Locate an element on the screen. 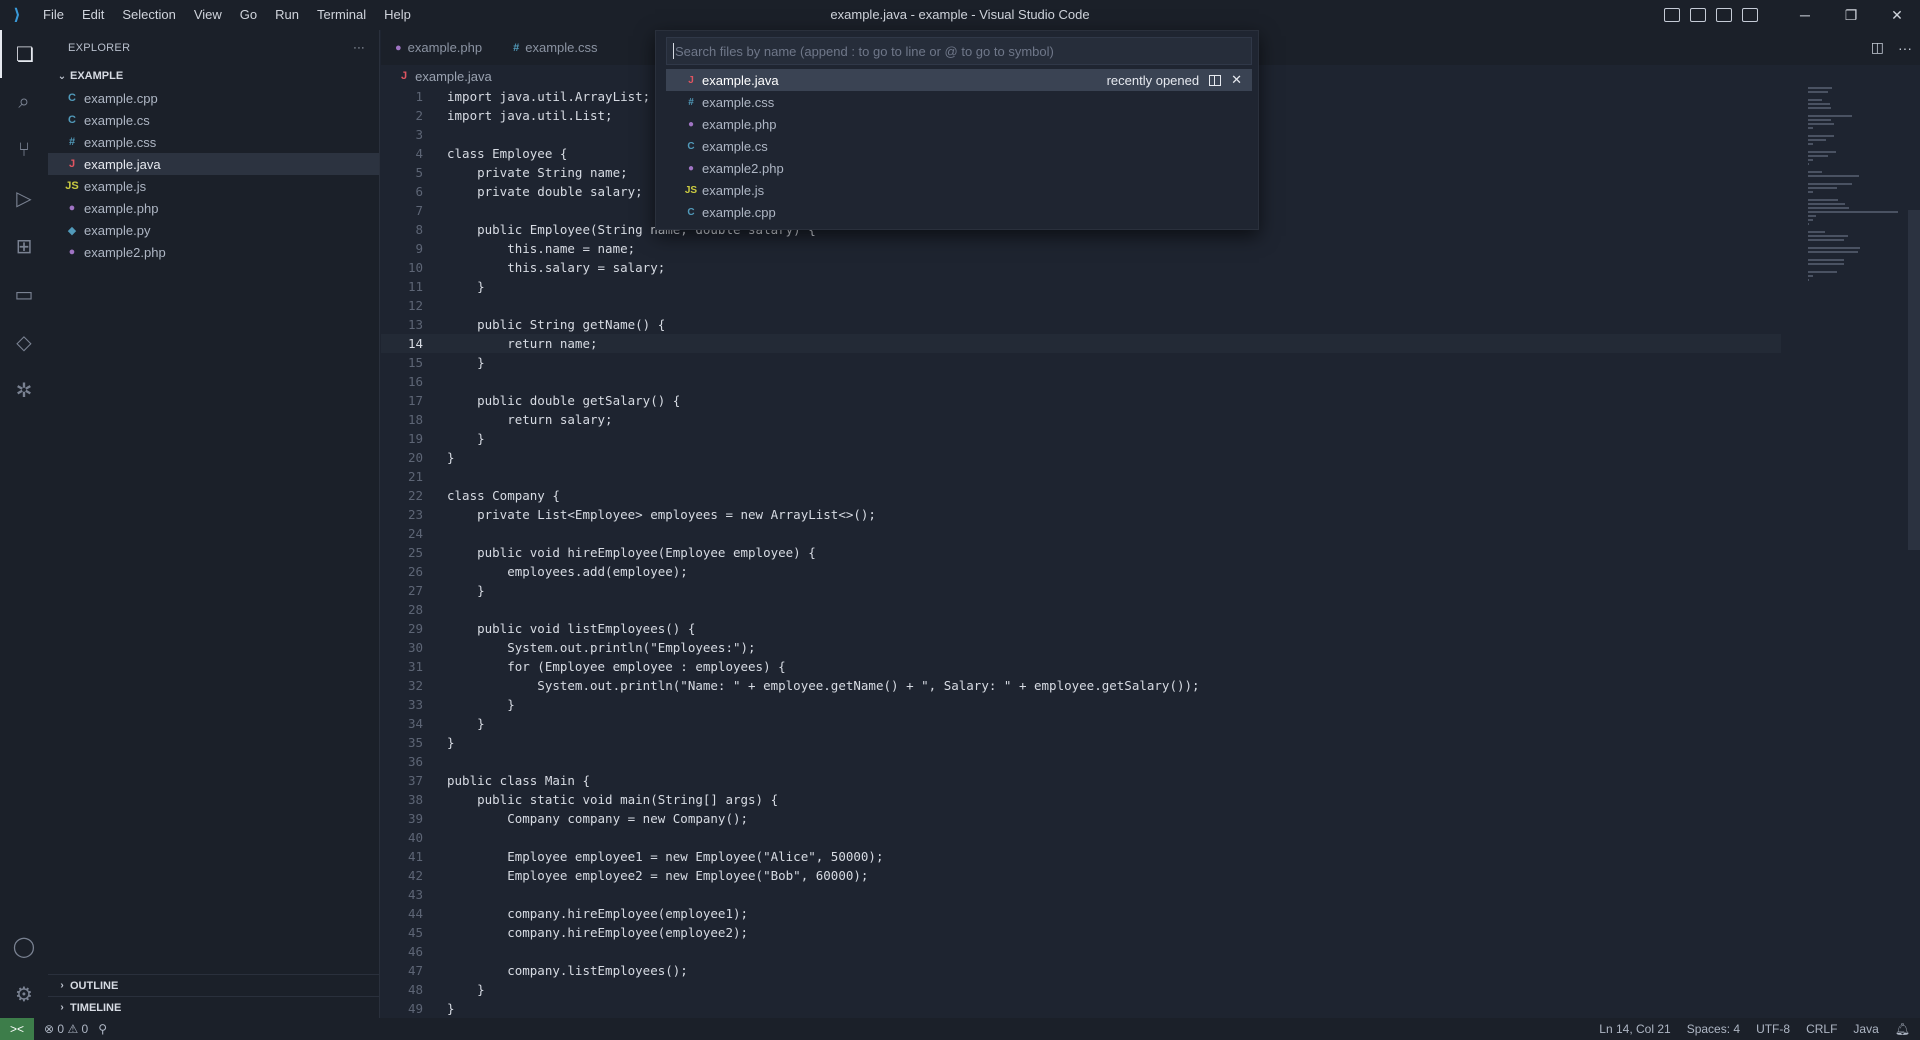 This screenshot has width=1920, height=1040. line-number: 3 is located at coordinates (419, 134).